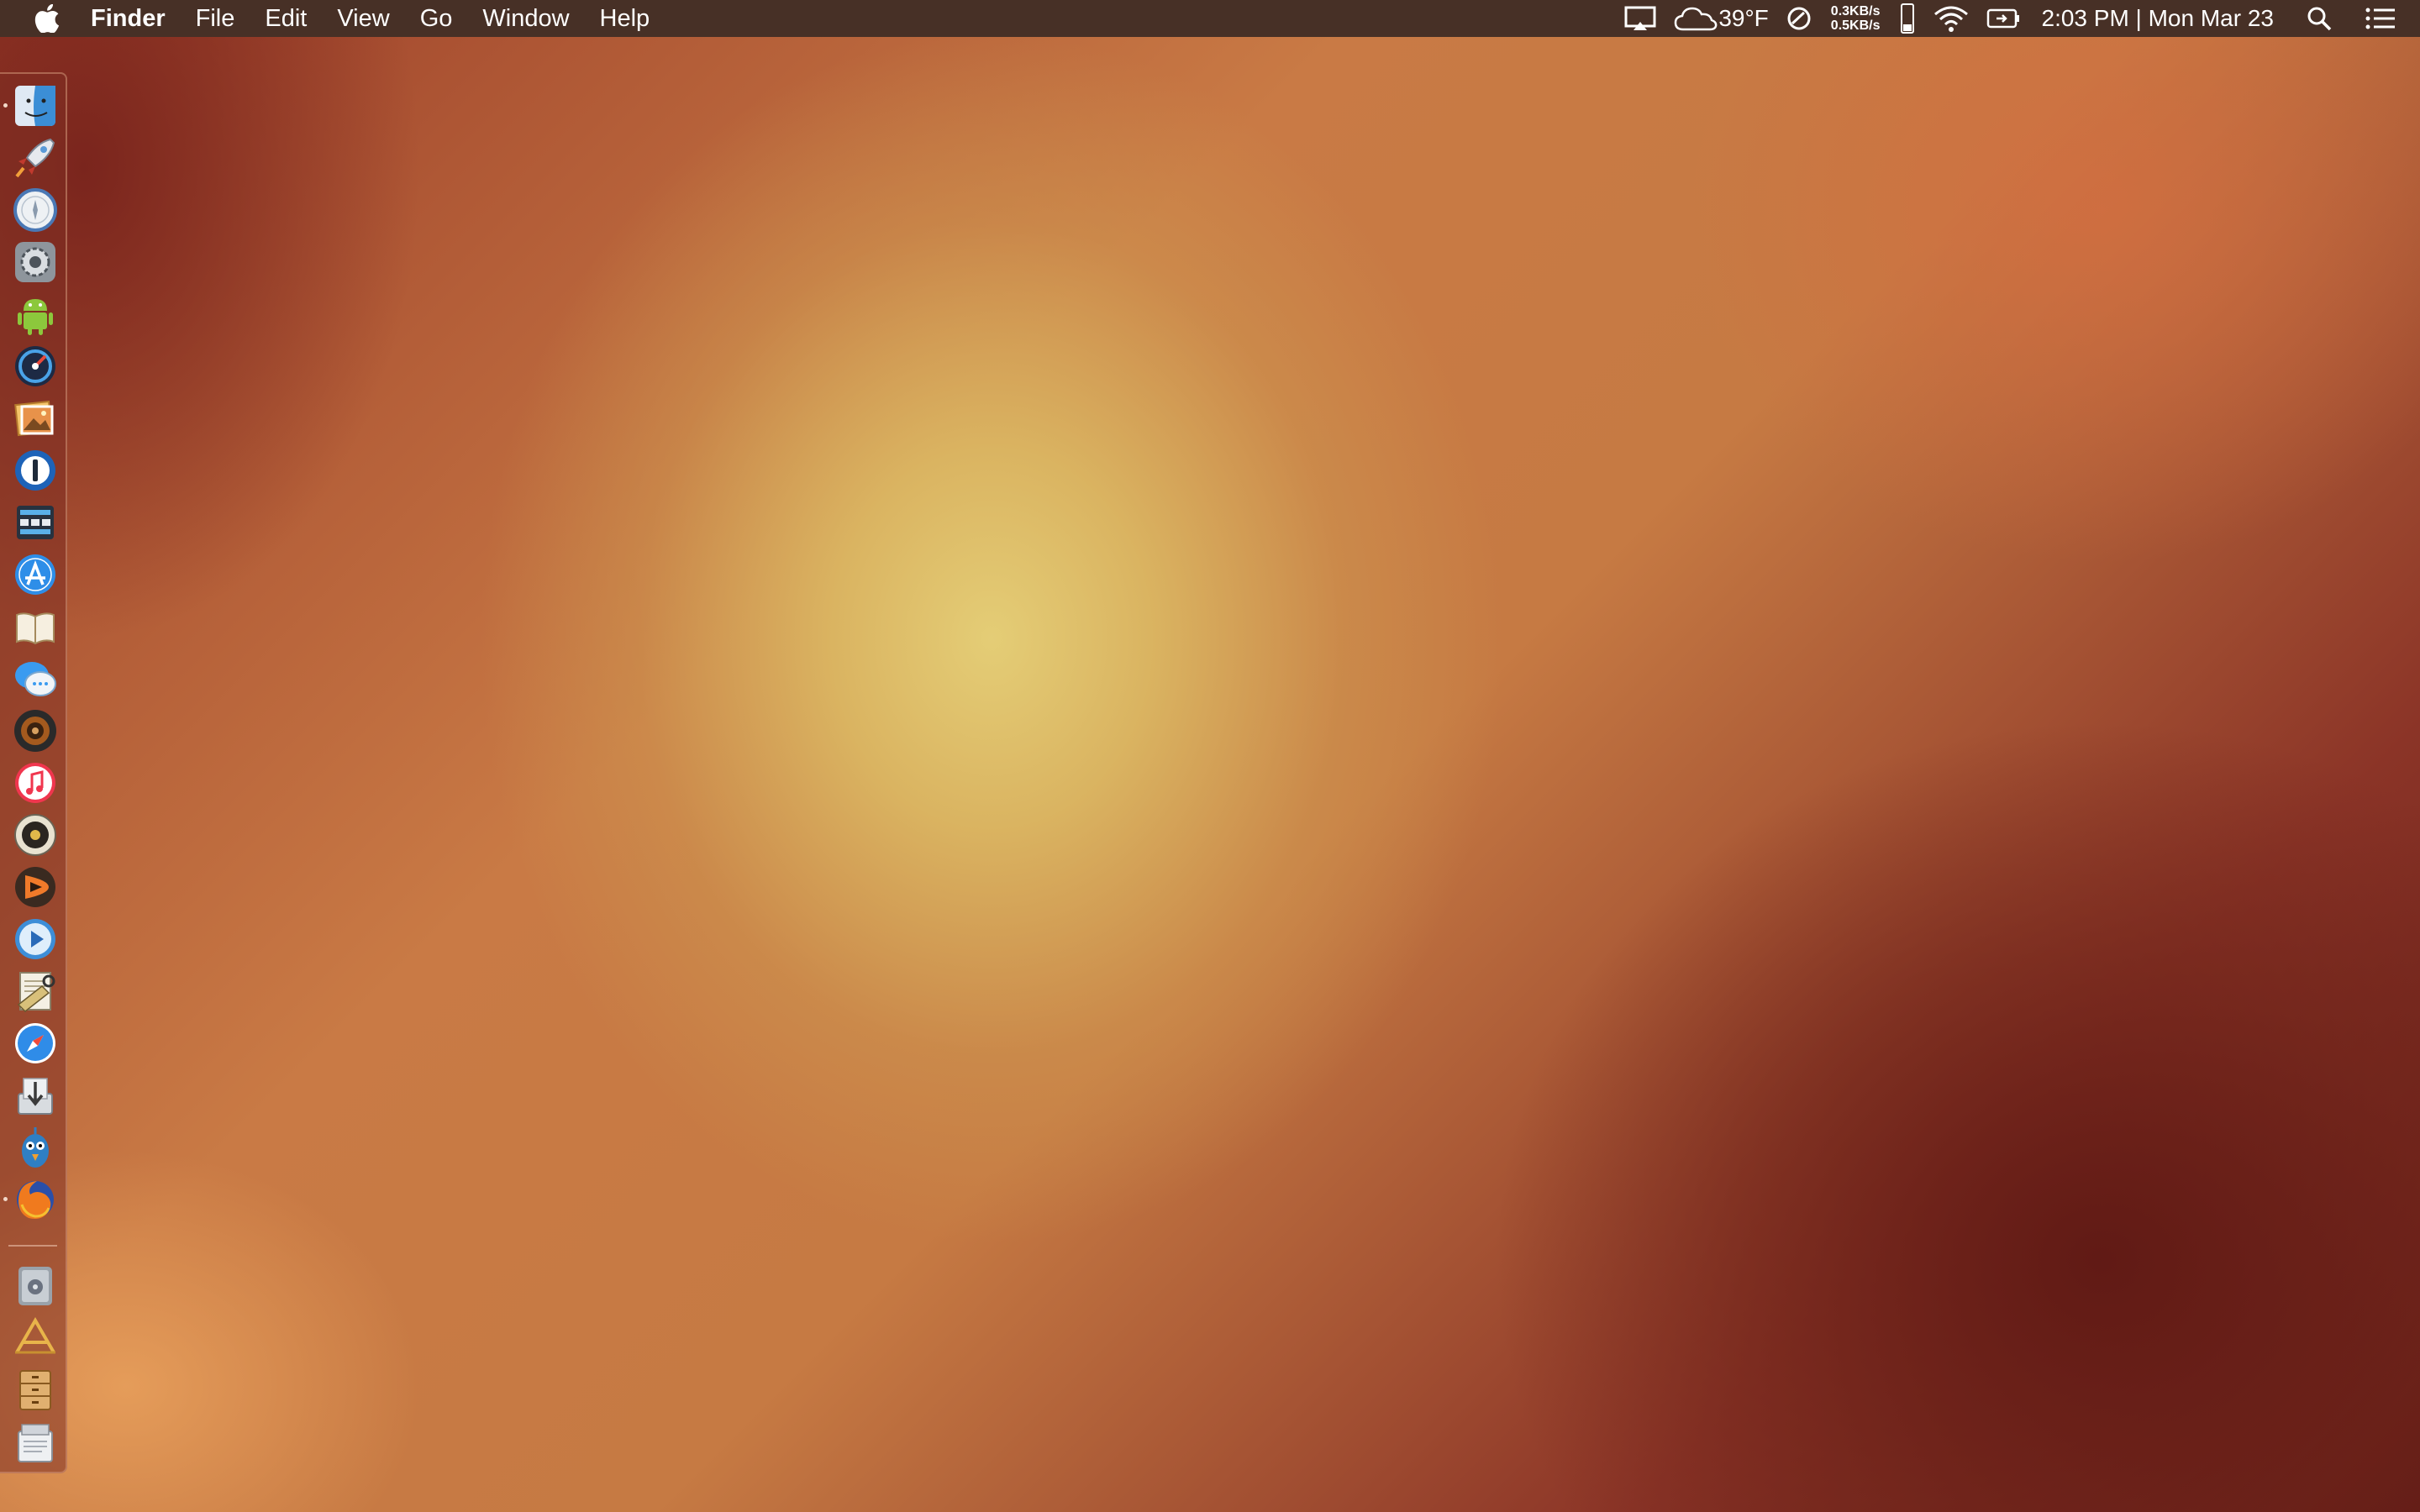  I want to click on downloads-stack-icon, so click(35, 1443).